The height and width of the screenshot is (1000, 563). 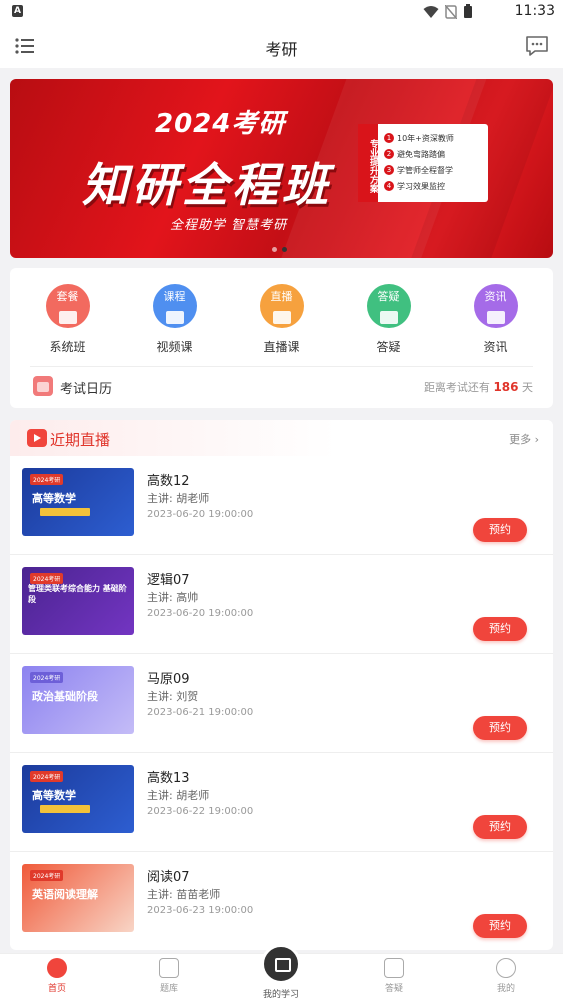 I want to click on tab-qa: 答疑, so click(x=394, y=976).